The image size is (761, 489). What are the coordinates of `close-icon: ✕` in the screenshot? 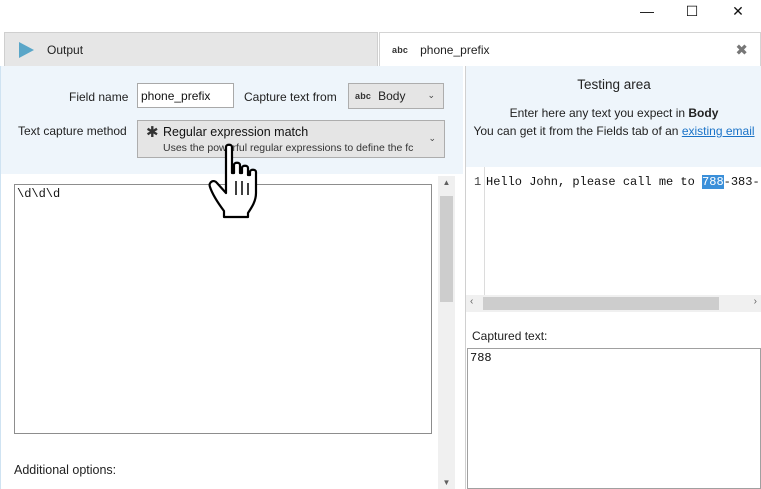 It's located at (738, 10).